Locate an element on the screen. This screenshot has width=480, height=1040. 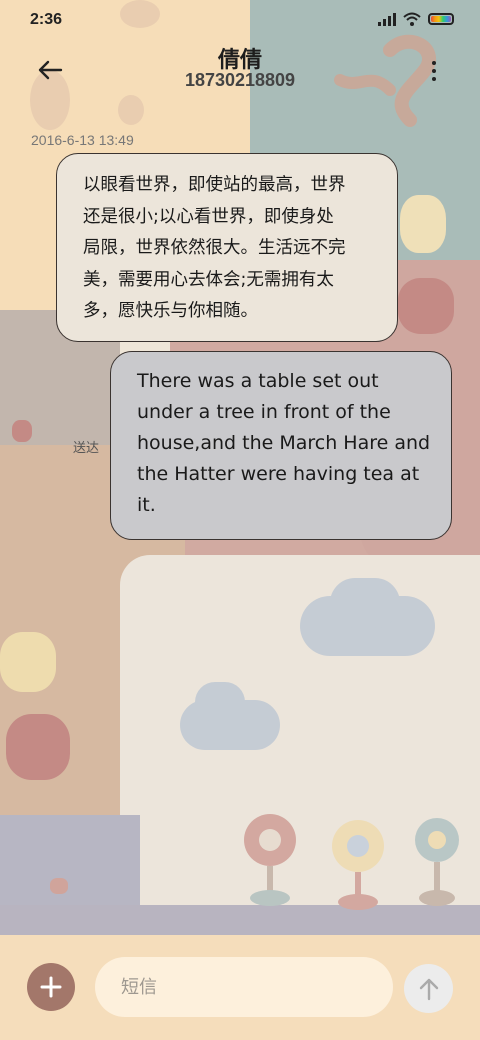
message-line: the Hatter were having tea at is located at coordinates (278, 474).